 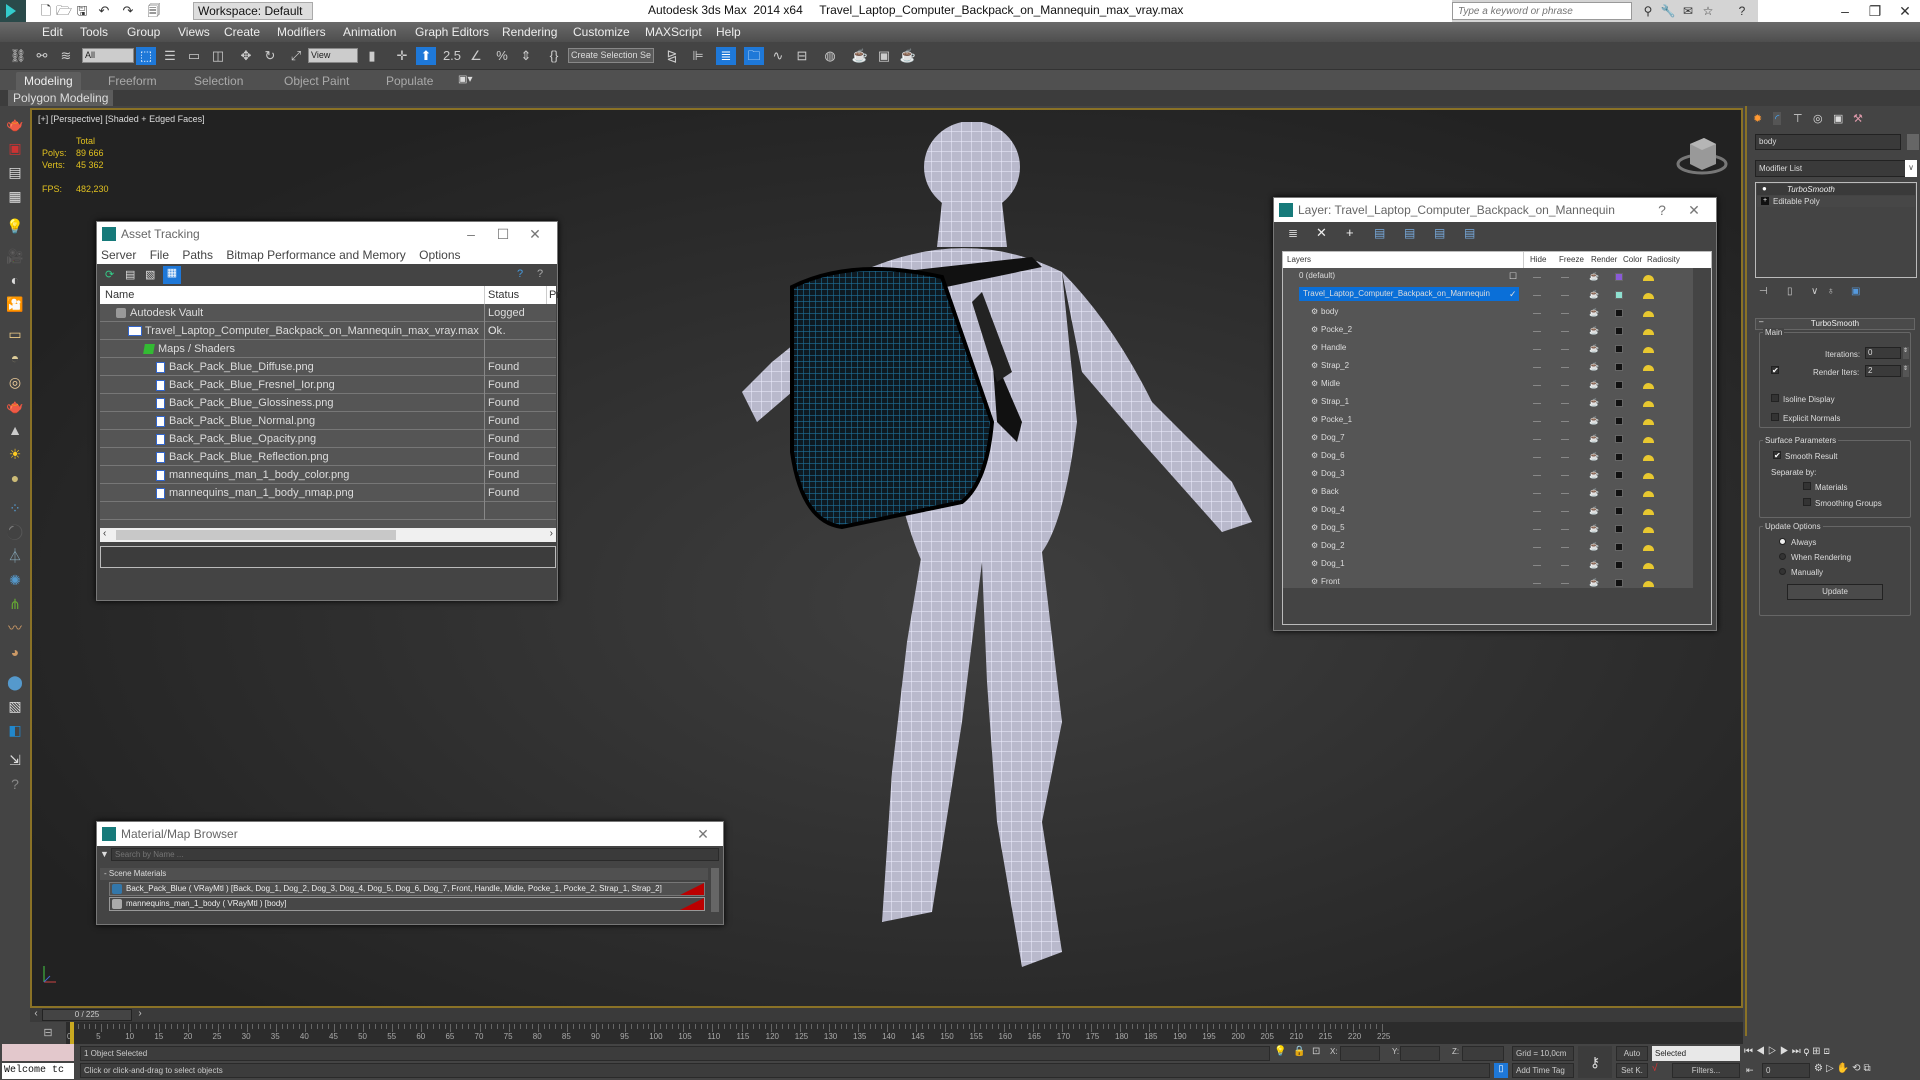 What do you see at coordinates (328, 367) in the screenshot?
I see `asset-row: Back_Pack_Blue_Diffuse.png Found` at bounding box center [328, 367].